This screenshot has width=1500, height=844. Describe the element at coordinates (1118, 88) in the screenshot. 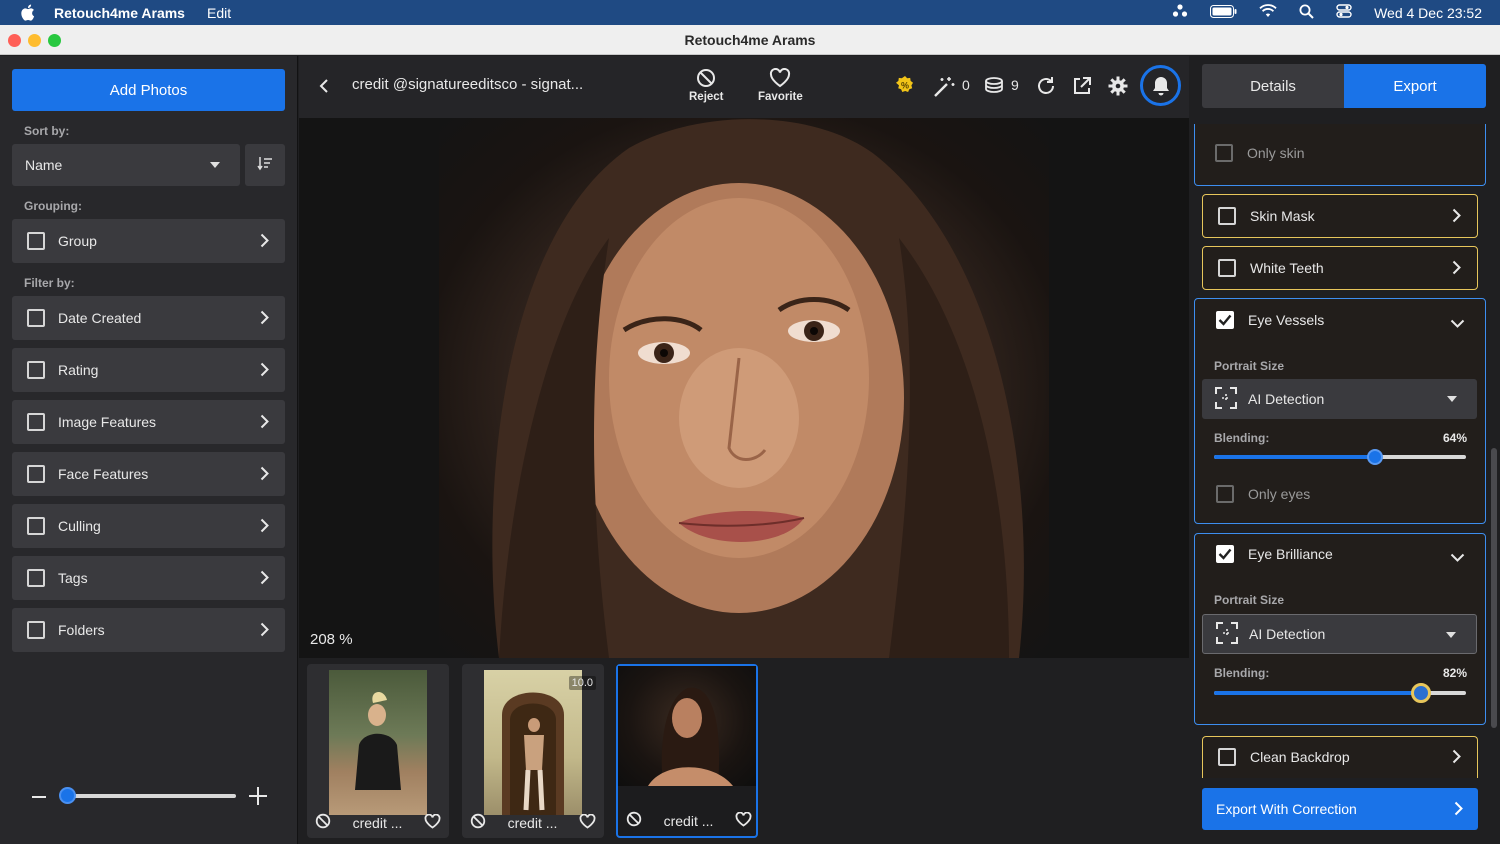

I see `gear-icon` at that location.